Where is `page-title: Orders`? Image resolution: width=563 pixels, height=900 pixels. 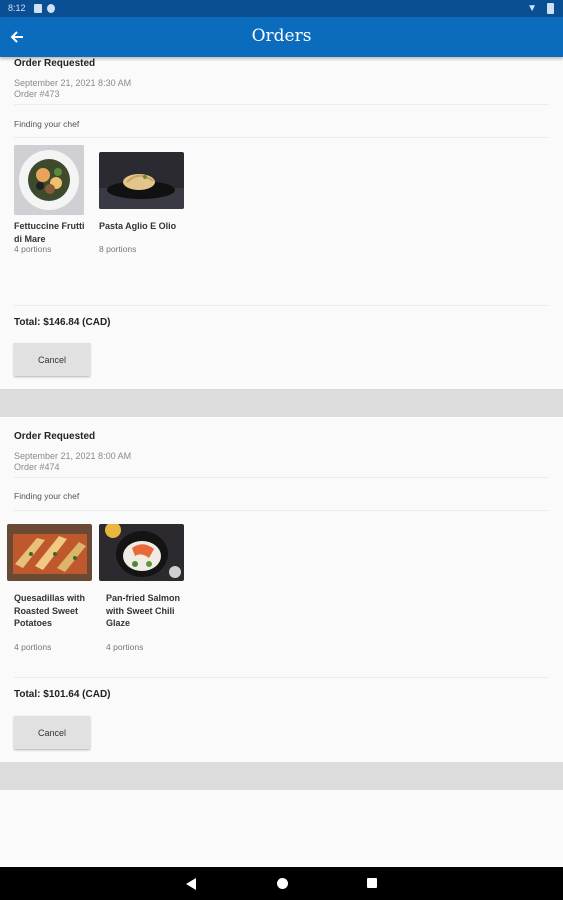 page-title: Orders is located at coordinates (281, 36).